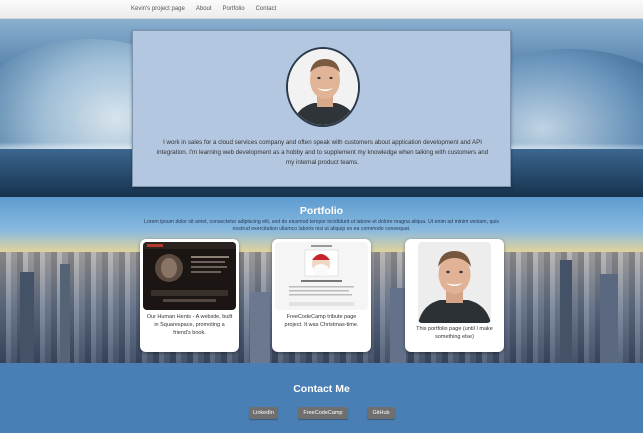  What do you see at coordinates (321, 276) in the screenshot?
I see `tribute-page-screenshot` at bounding box center [321, 276].